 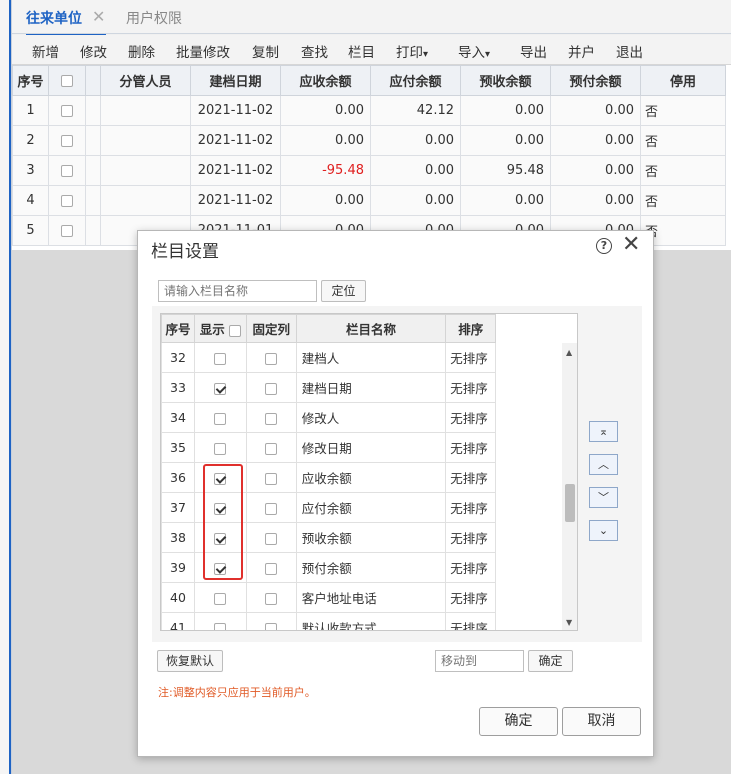 I want to click on exit-button: 退出, so click(x=629, y=51).